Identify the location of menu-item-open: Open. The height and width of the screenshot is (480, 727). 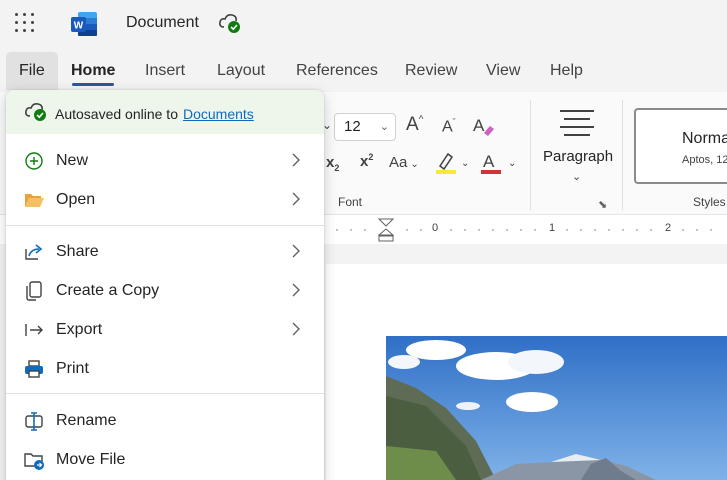
(165, 200).